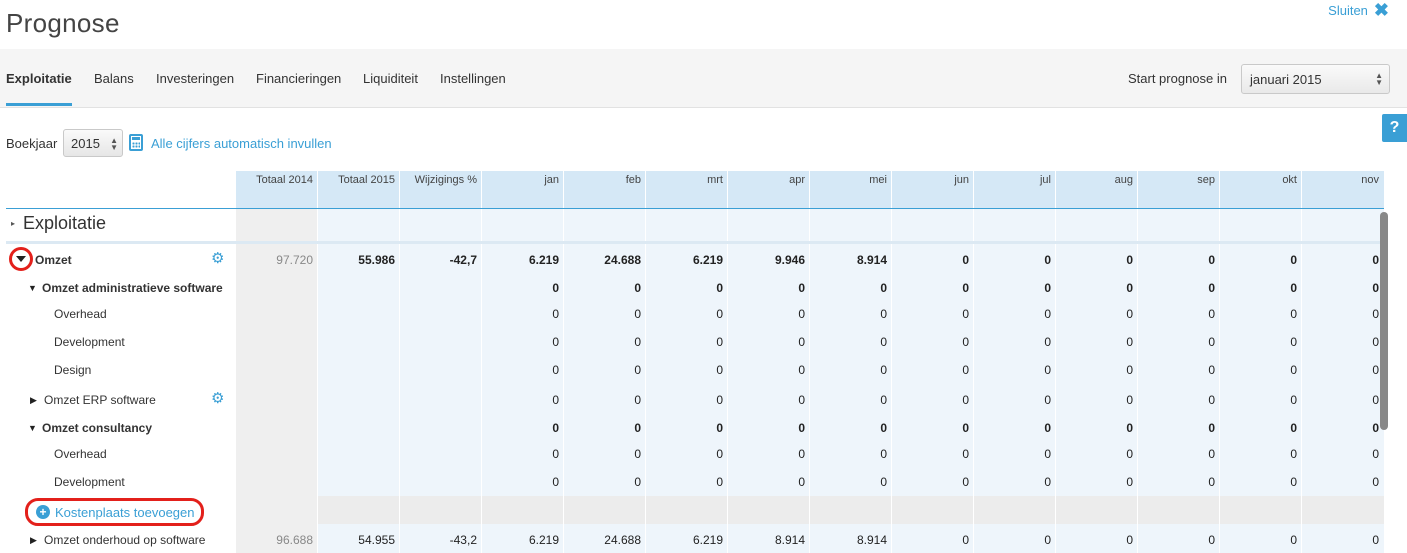 This screenshot has height=553, width=1407. Describe the element at coordinates (241, 143) in the screenshot. I see `autofill-link: Alle cijfers automatisch invullen` at that location.